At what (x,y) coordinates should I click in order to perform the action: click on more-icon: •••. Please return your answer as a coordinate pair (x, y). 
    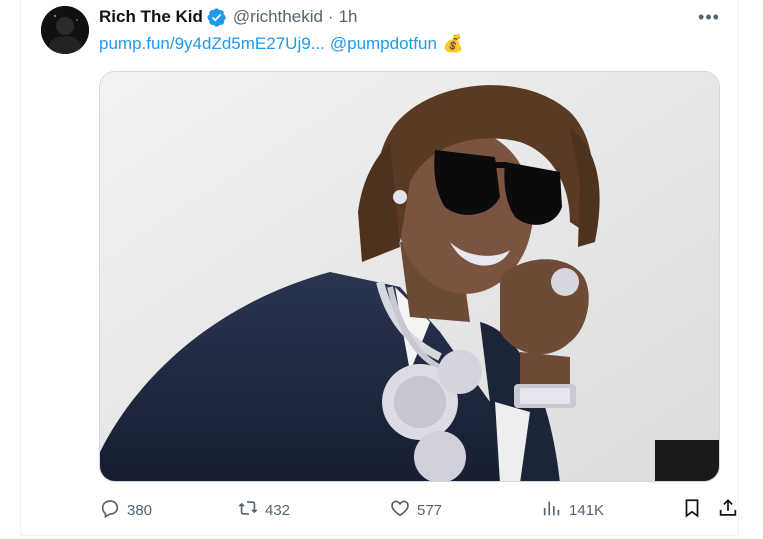
    Looking at the image, I should click on (709, 17).